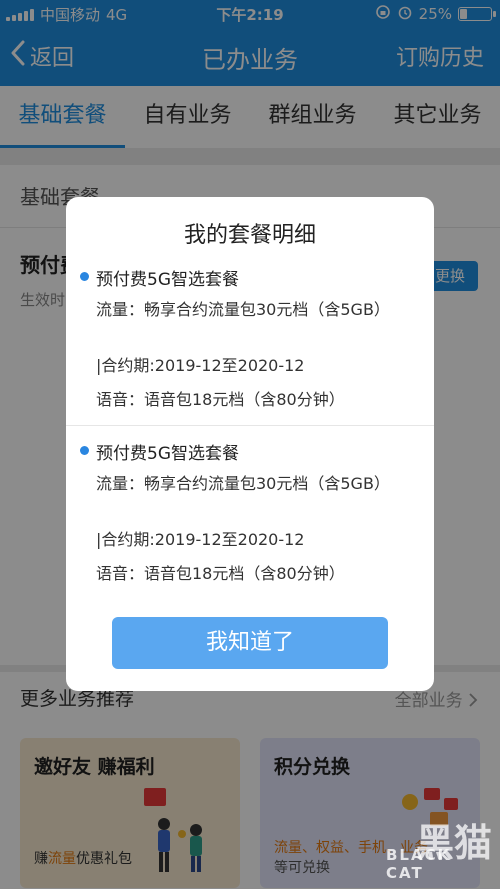  What do you see at coordinates (419, 864) in the screenshot?
I see `watermark-text: BLACK CAT` at bounding box center [419, 864].